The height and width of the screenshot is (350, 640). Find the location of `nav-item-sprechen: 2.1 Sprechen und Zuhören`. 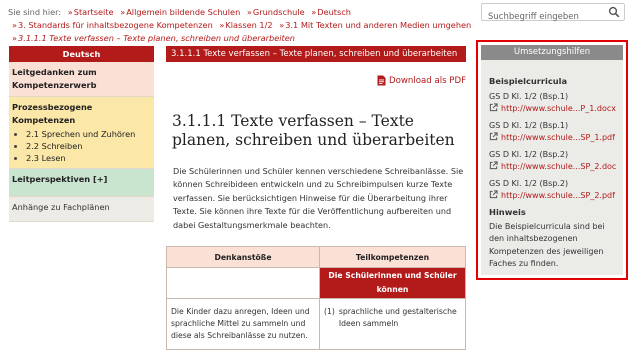

nav-item-sprechen: 2.1 Sprechen und Zuhören is located at coordinates (88, 134).